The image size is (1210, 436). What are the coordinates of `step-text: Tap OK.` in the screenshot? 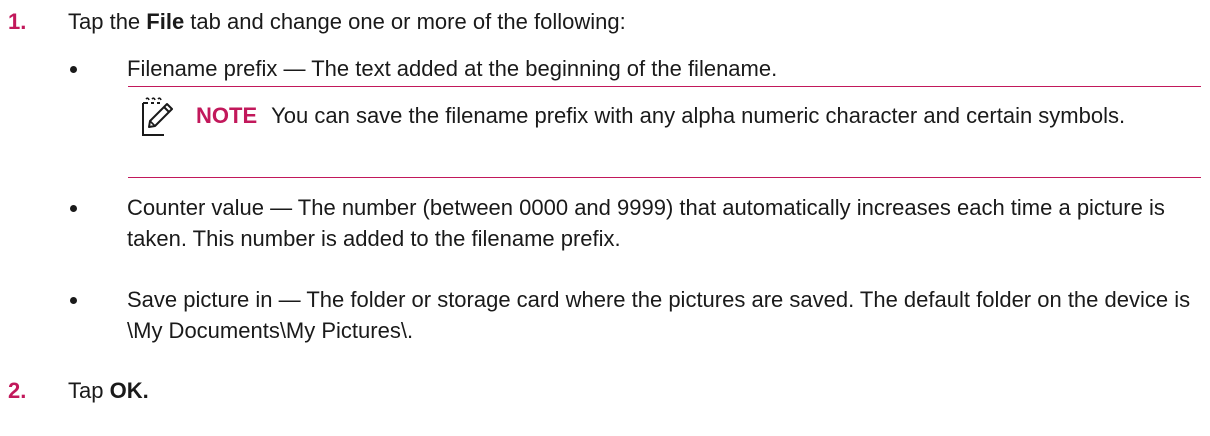 It's located at (108, 390).